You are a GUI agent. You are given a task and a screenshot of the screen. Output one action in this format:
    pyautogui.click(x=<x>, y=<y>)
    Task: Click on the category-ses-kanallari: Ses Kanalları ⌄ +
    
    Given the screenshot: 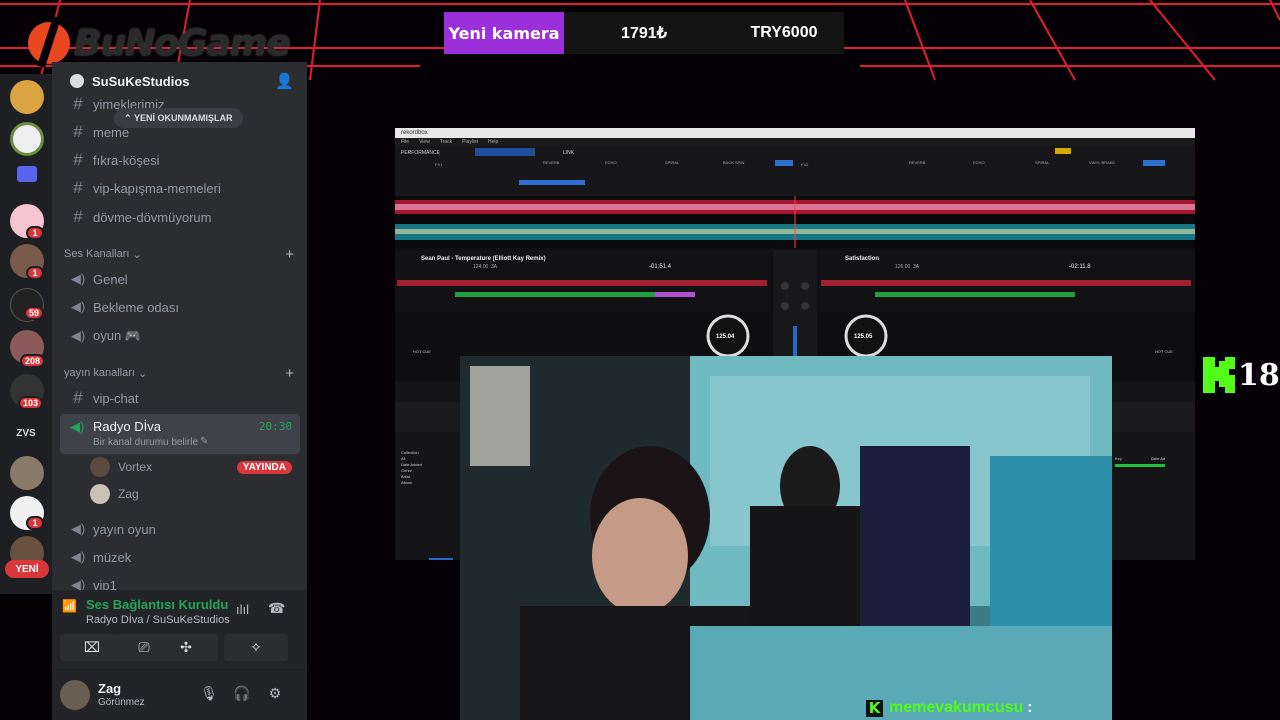 What is the action you would take?
    pyautogui.click(x=179, y=254)
    